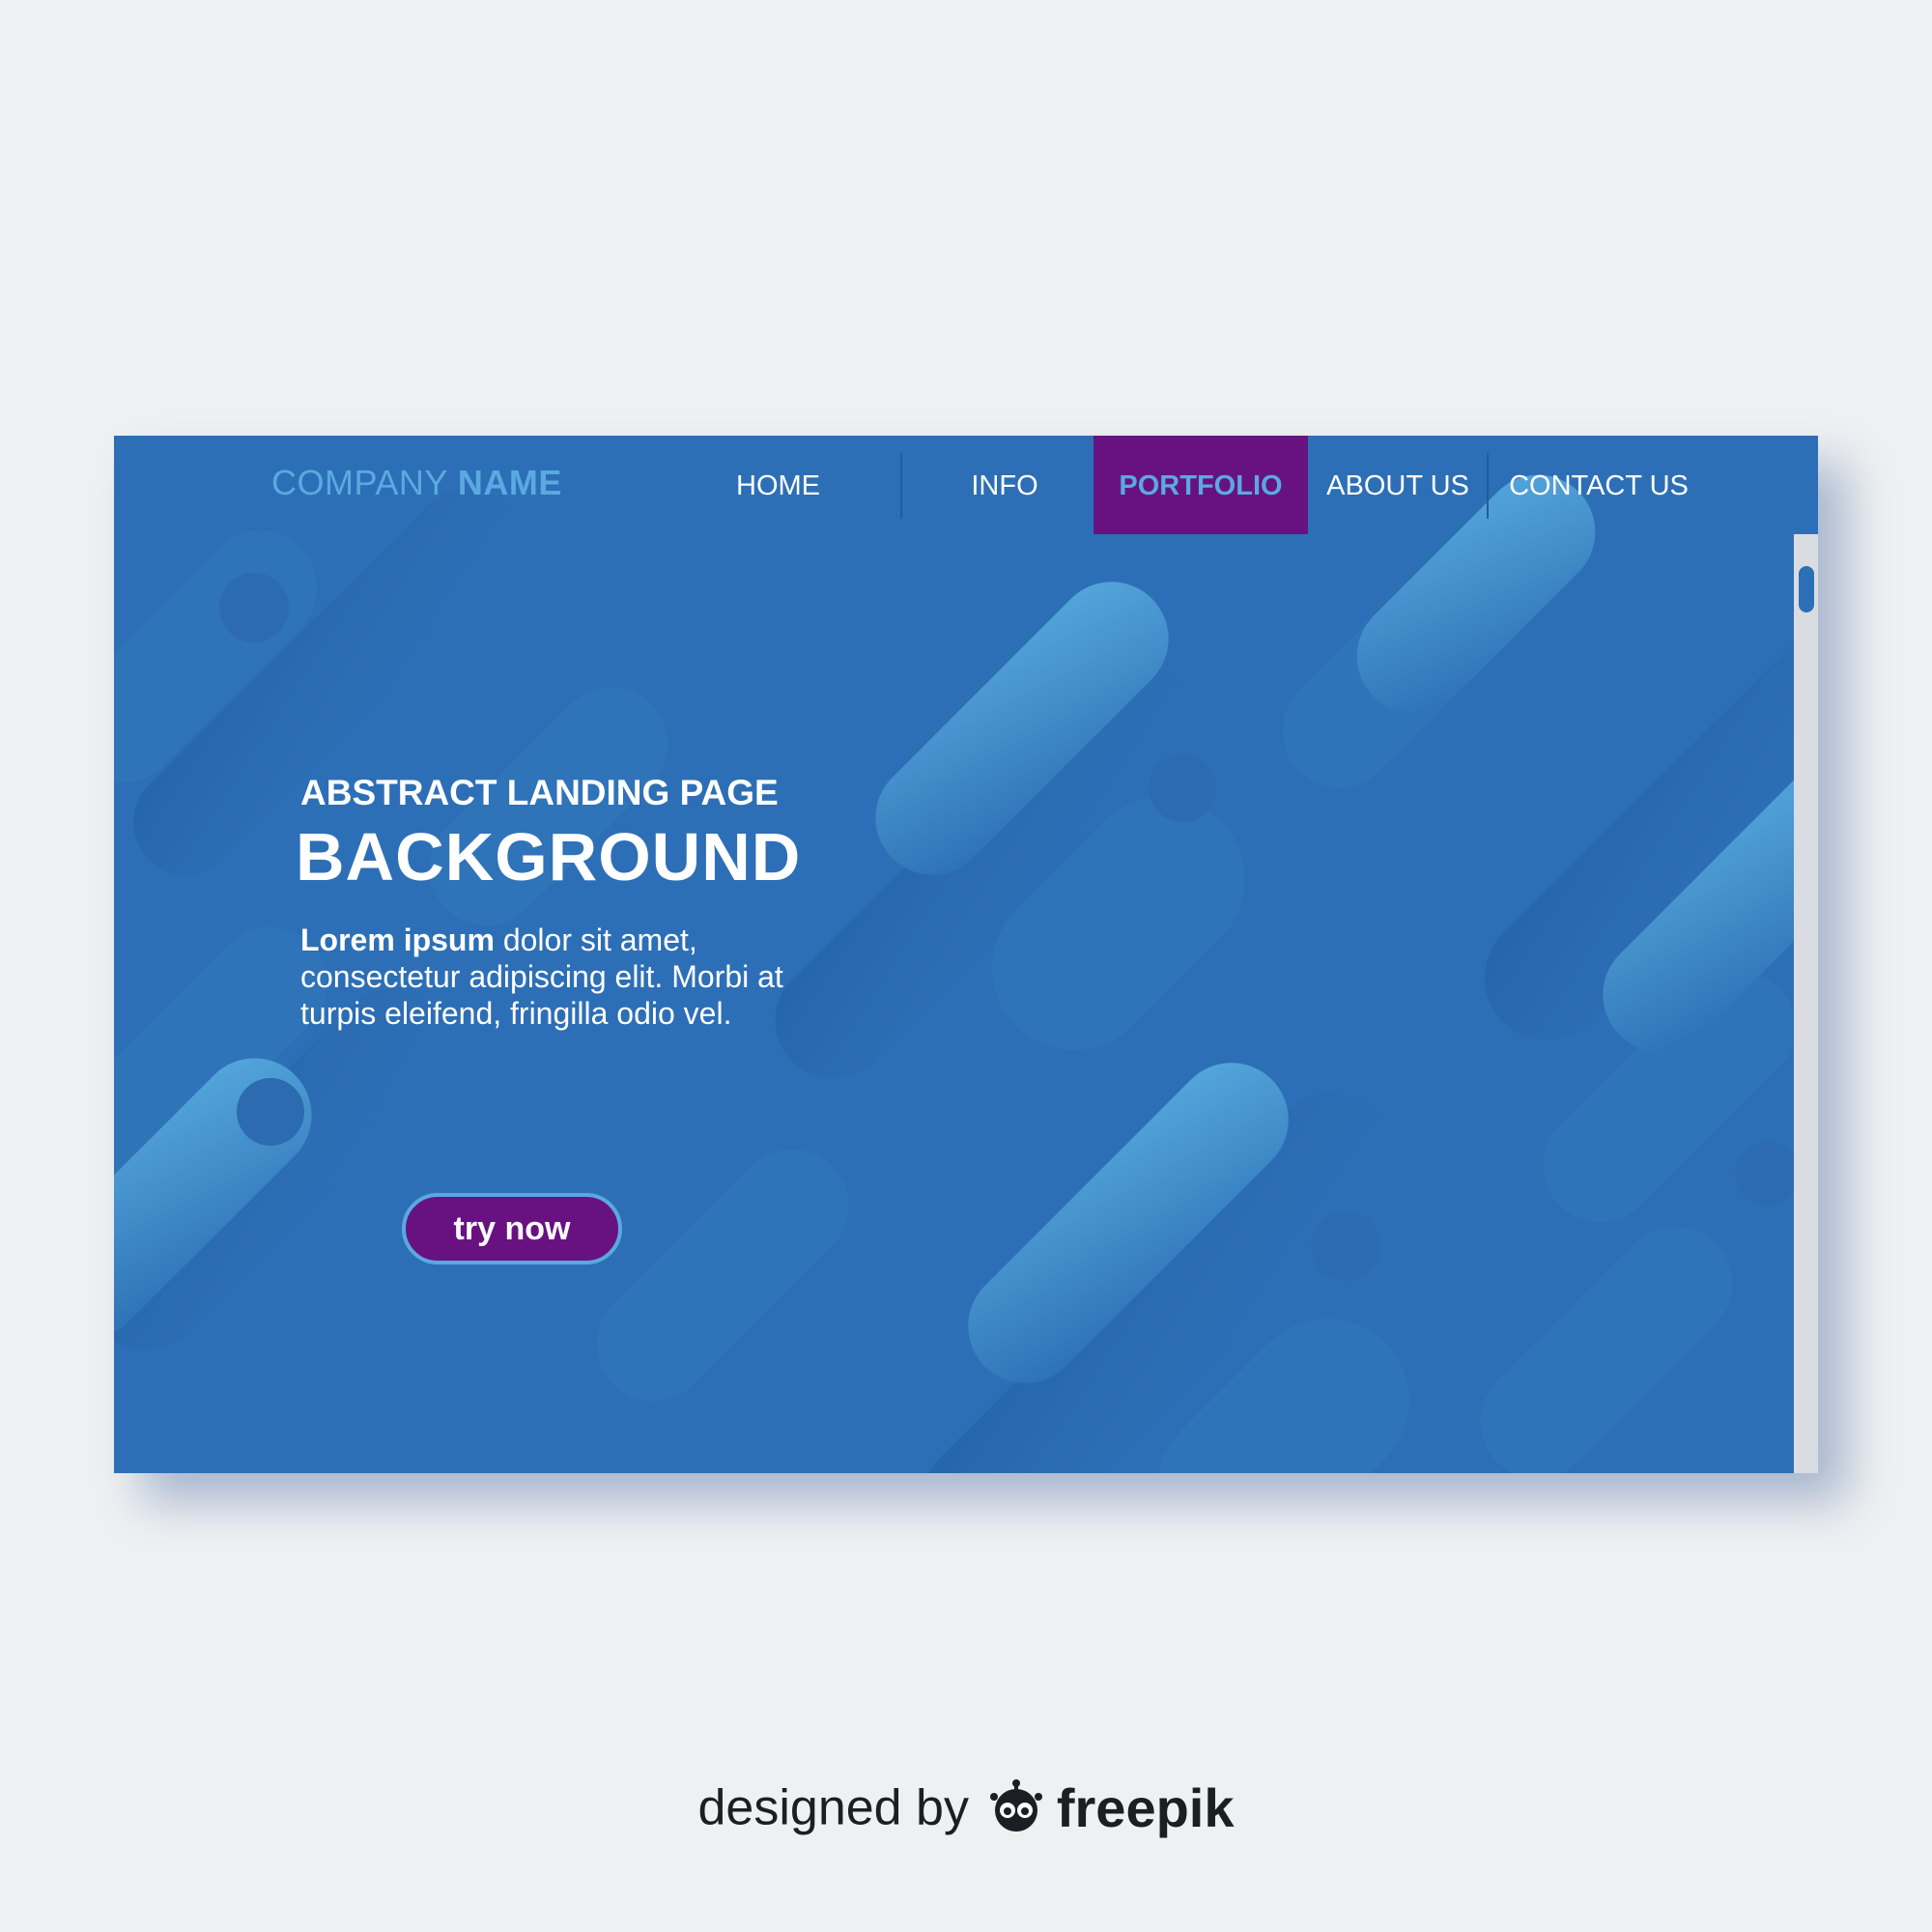 This screenshot has height=1932, width=1932. What do you see at coordinates (1598, 485) in the screenshot?
I see `nav-item-contact-us: CONTACT US` at bounding box center [1598, 485].